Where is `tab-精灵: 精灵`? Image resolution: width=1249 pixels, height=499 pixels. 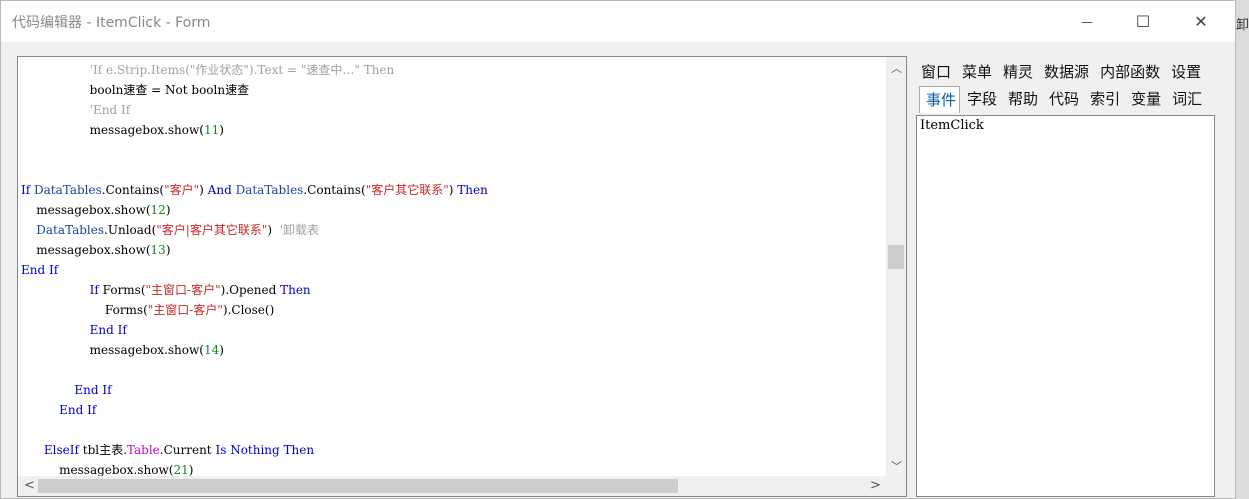
tab-精灵: 精灵 is located at coordinates (1016, 72).